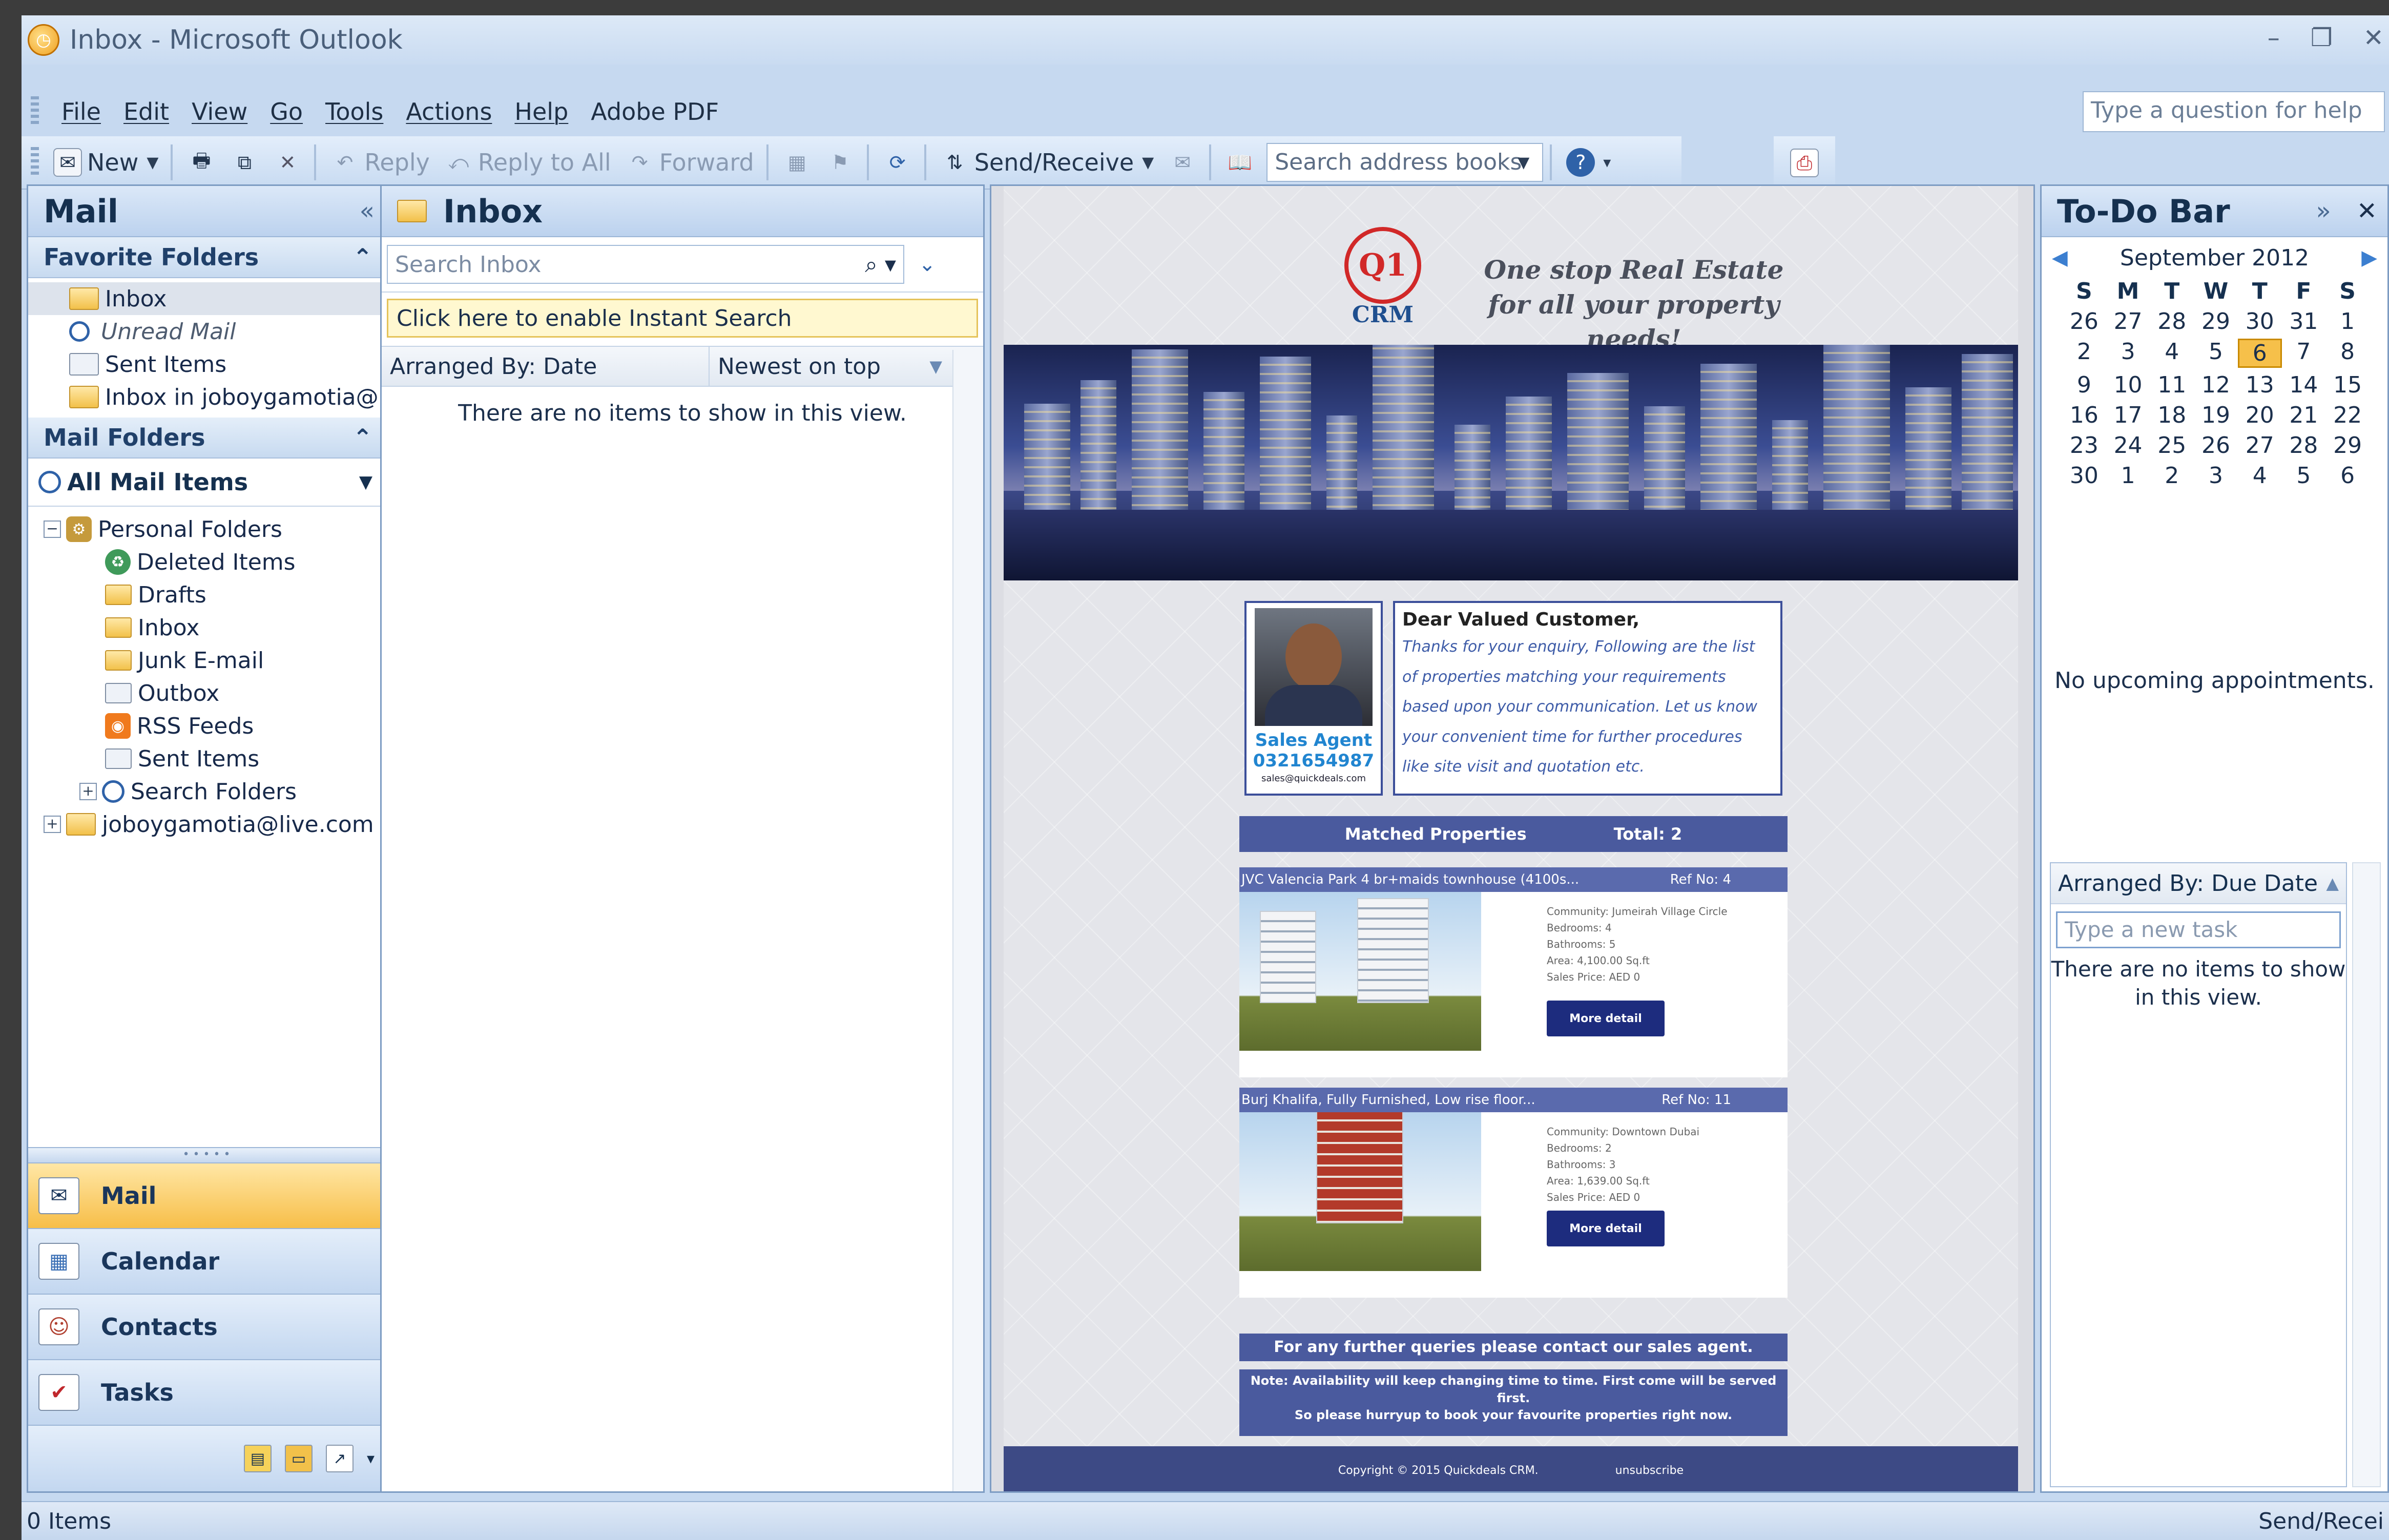 This screenshot has height=1540, width=2389. I want to click on calendar-day: 23, so click(2084, 445).